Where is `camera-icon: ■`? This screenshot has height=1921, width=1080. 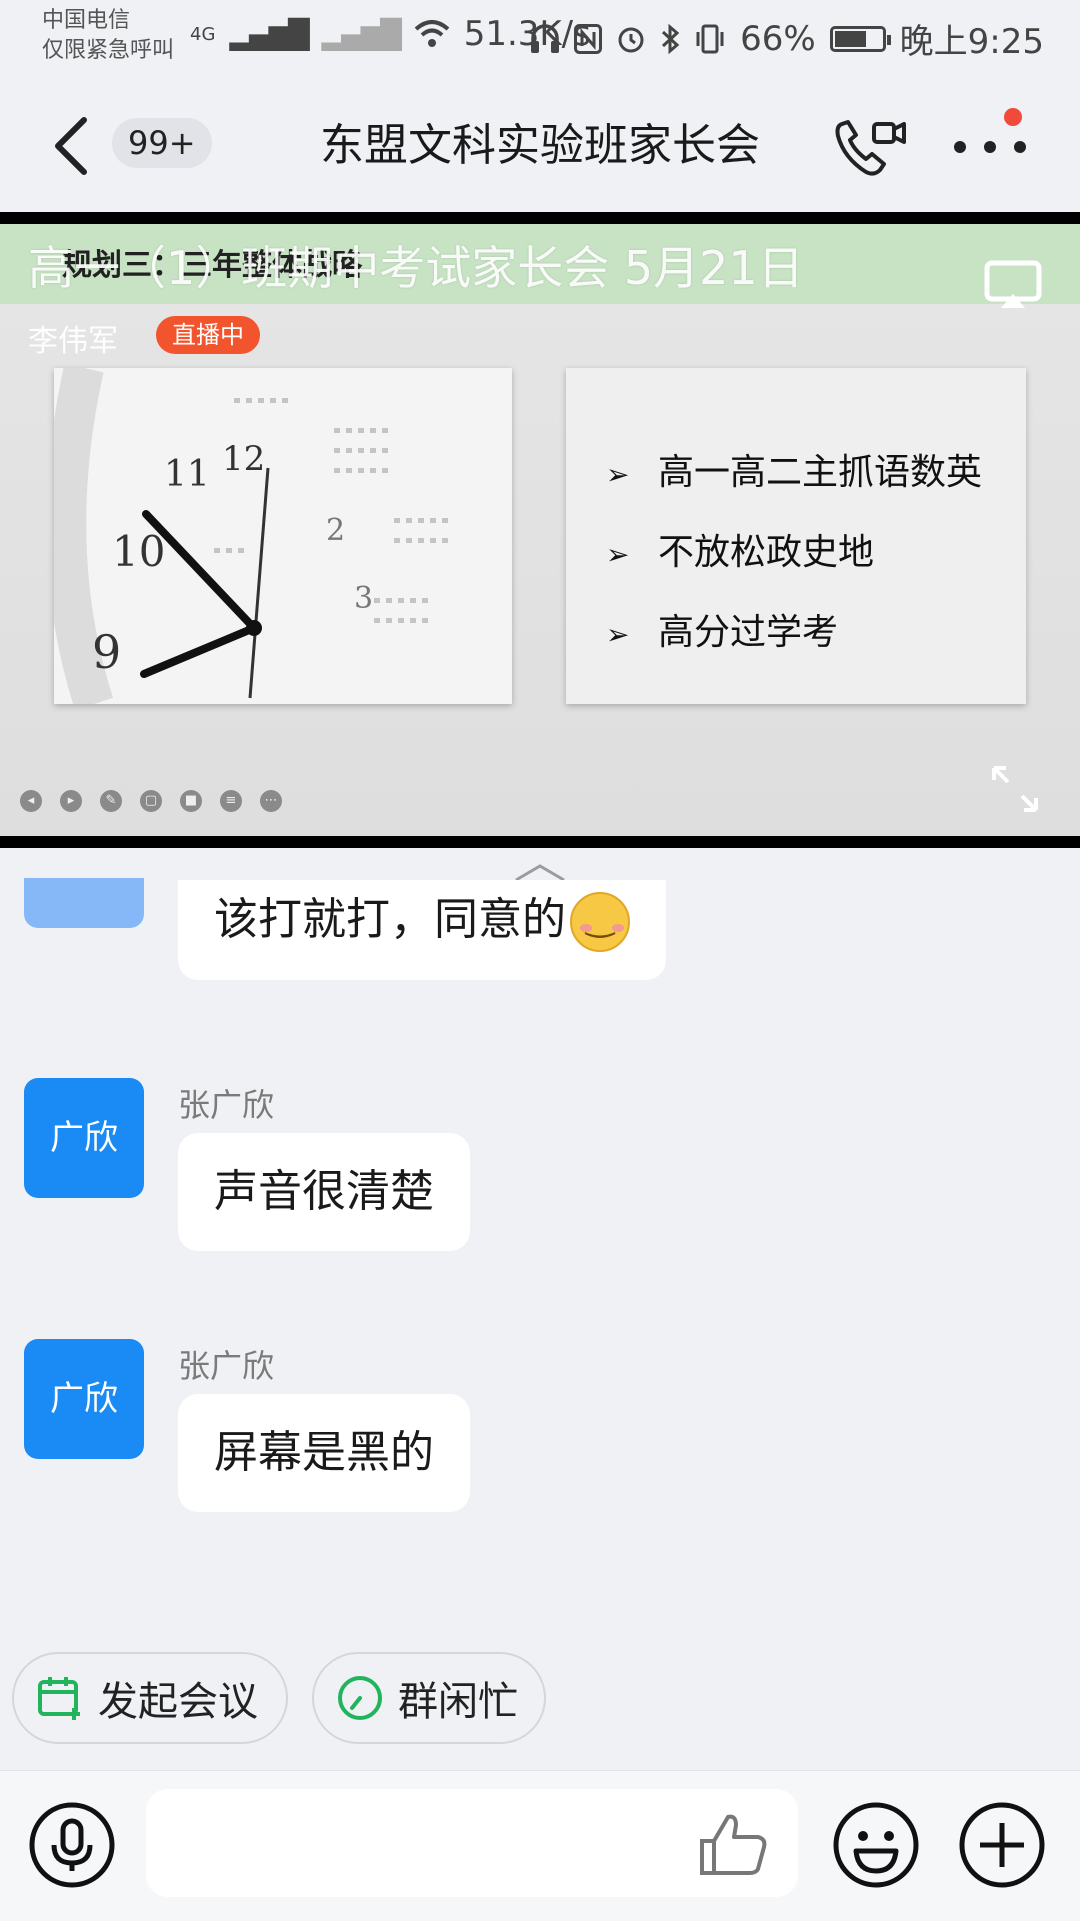 camera-icon: ■ is located at coordinates (191, 801).